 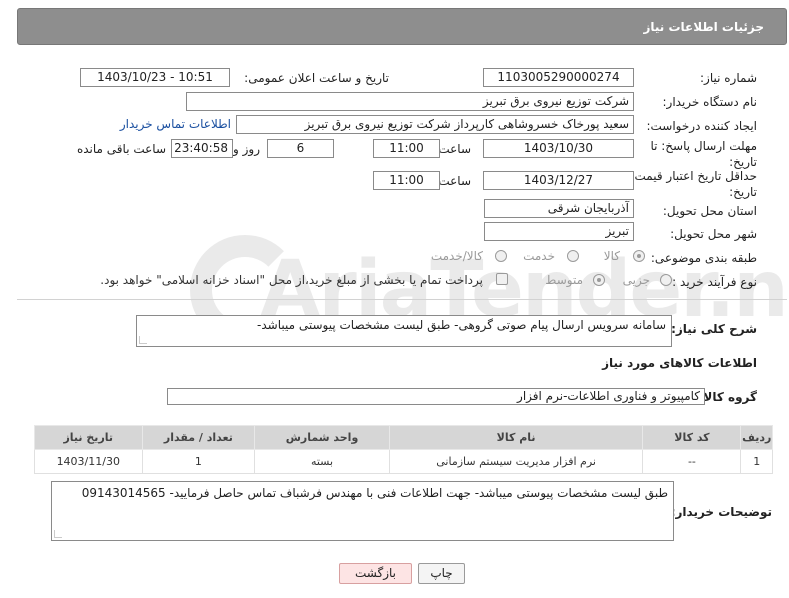 What do you see at coordinates (709, 211) in the screenshot?
I see `province-label: استان محل تحویل:` at bounding box center [709, 211].